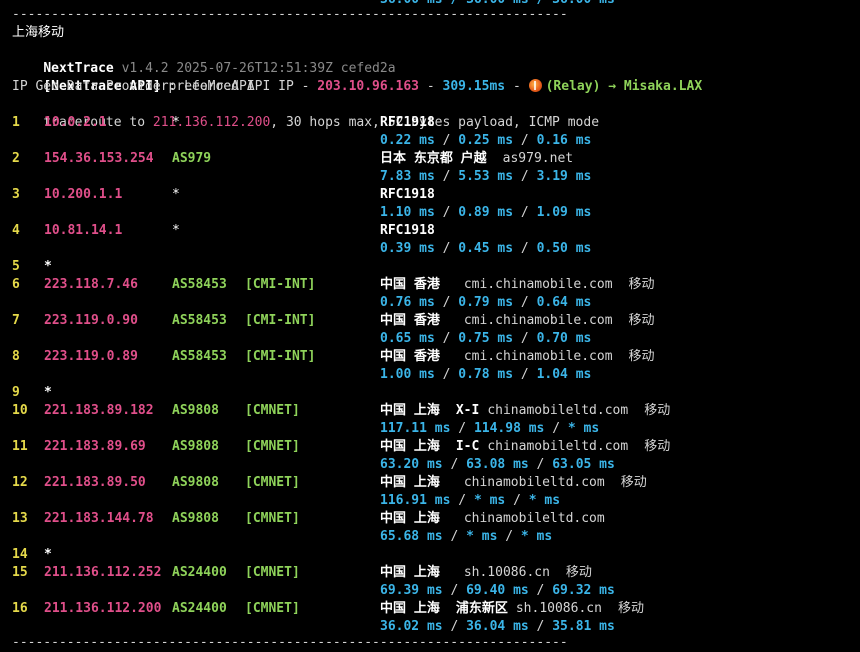 The image size is (860, 652). What do you see at coordinates (20, 482) in the screenshot?
I see `hop-number: 12` at bounding box center [20, 482].